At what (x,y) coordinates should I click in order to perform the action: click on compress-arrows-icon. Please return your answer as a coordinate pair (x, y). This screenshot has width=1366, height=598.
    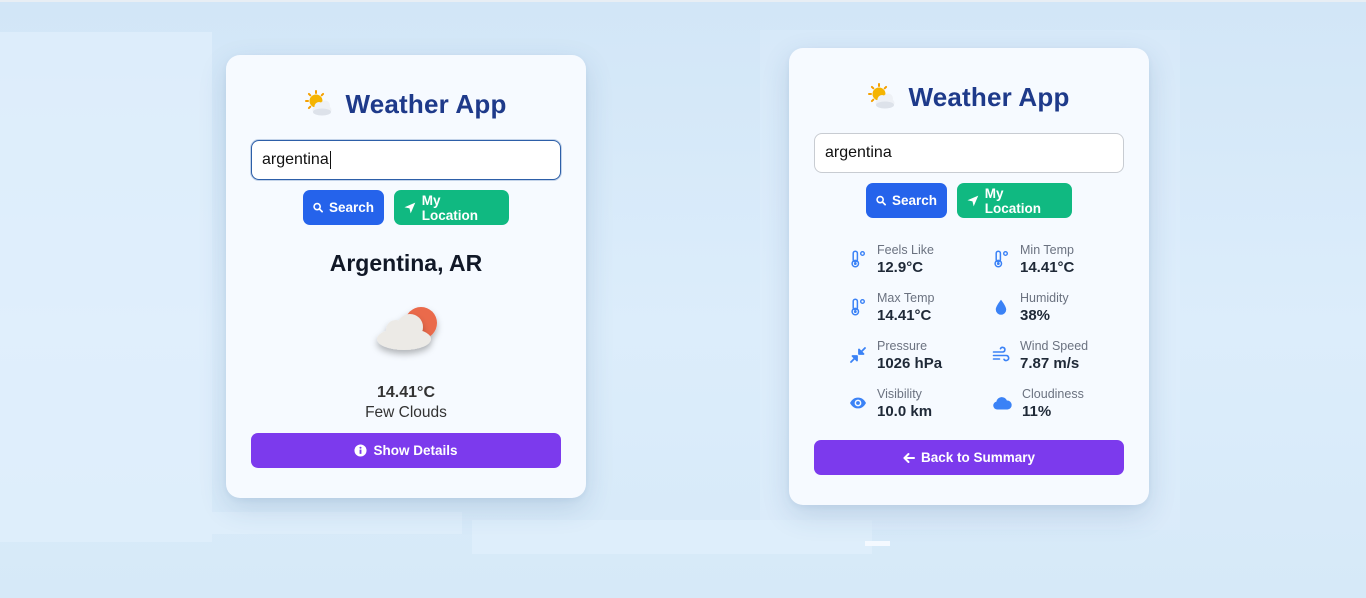
    Looking at the image, I should click on (858, 355).